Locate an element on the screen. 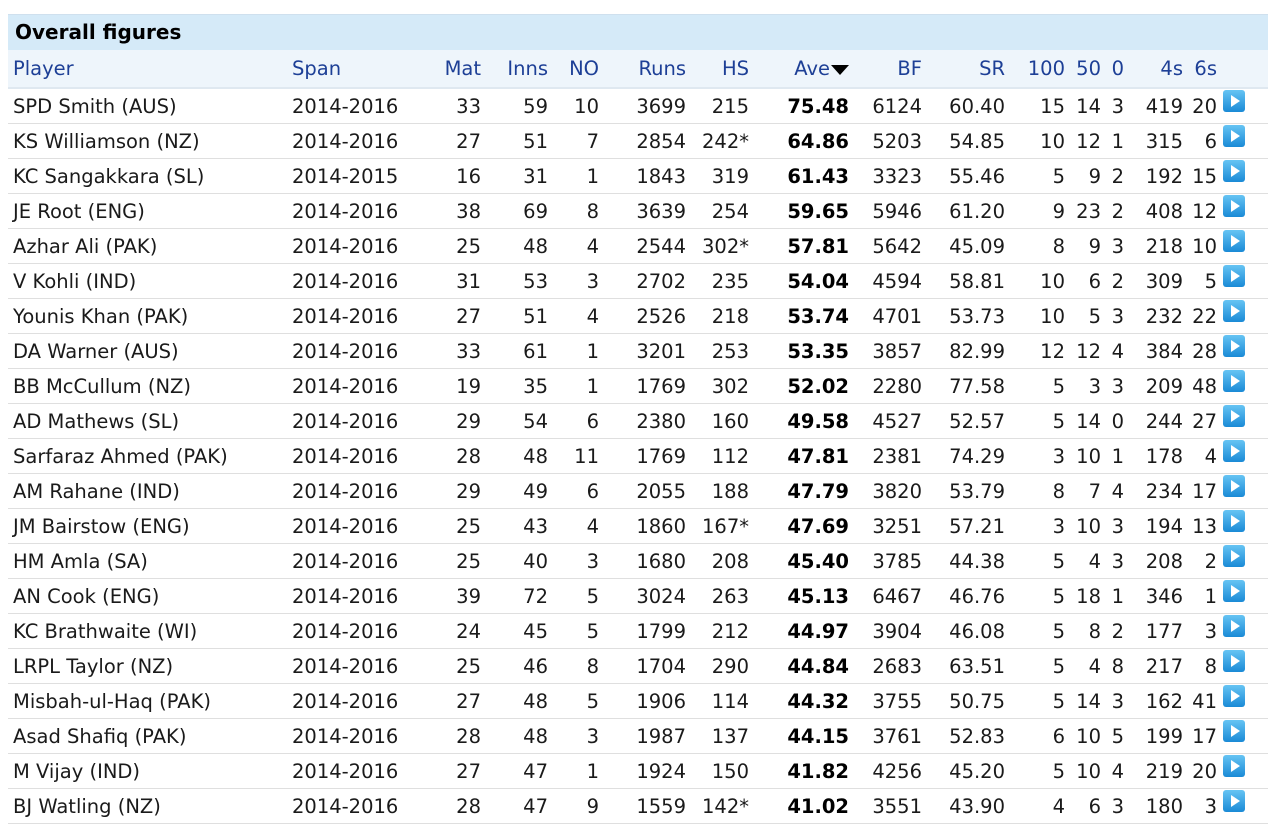 This screenshot has width=1286, height=832. cell-ducks: 4 is located at coordinates (1112, 771).